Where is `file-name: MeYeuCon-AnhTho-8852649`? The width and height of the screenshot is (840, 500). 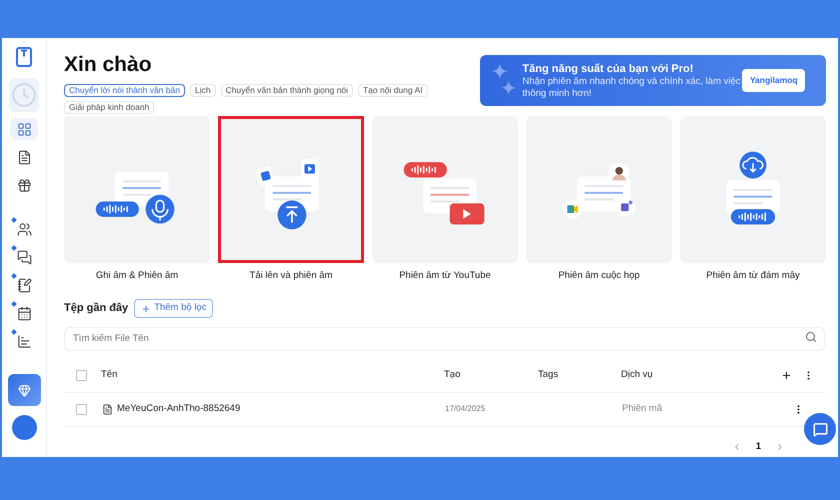 file-name: MeYeuCon-AnhTho-8852649 is located at coordinates (281, 409).